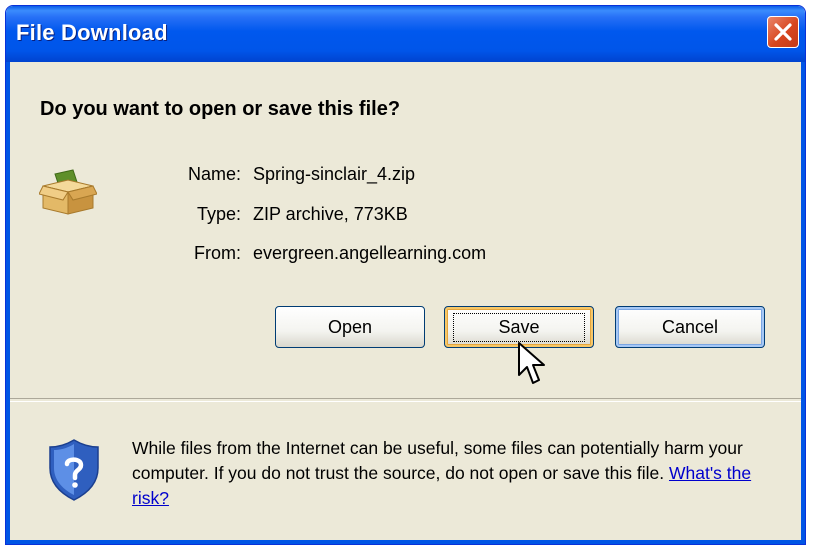 Image resolution: width=813 pixels, height=550 pixels. I want to click on save-button-label: Save, so click(519, 327).